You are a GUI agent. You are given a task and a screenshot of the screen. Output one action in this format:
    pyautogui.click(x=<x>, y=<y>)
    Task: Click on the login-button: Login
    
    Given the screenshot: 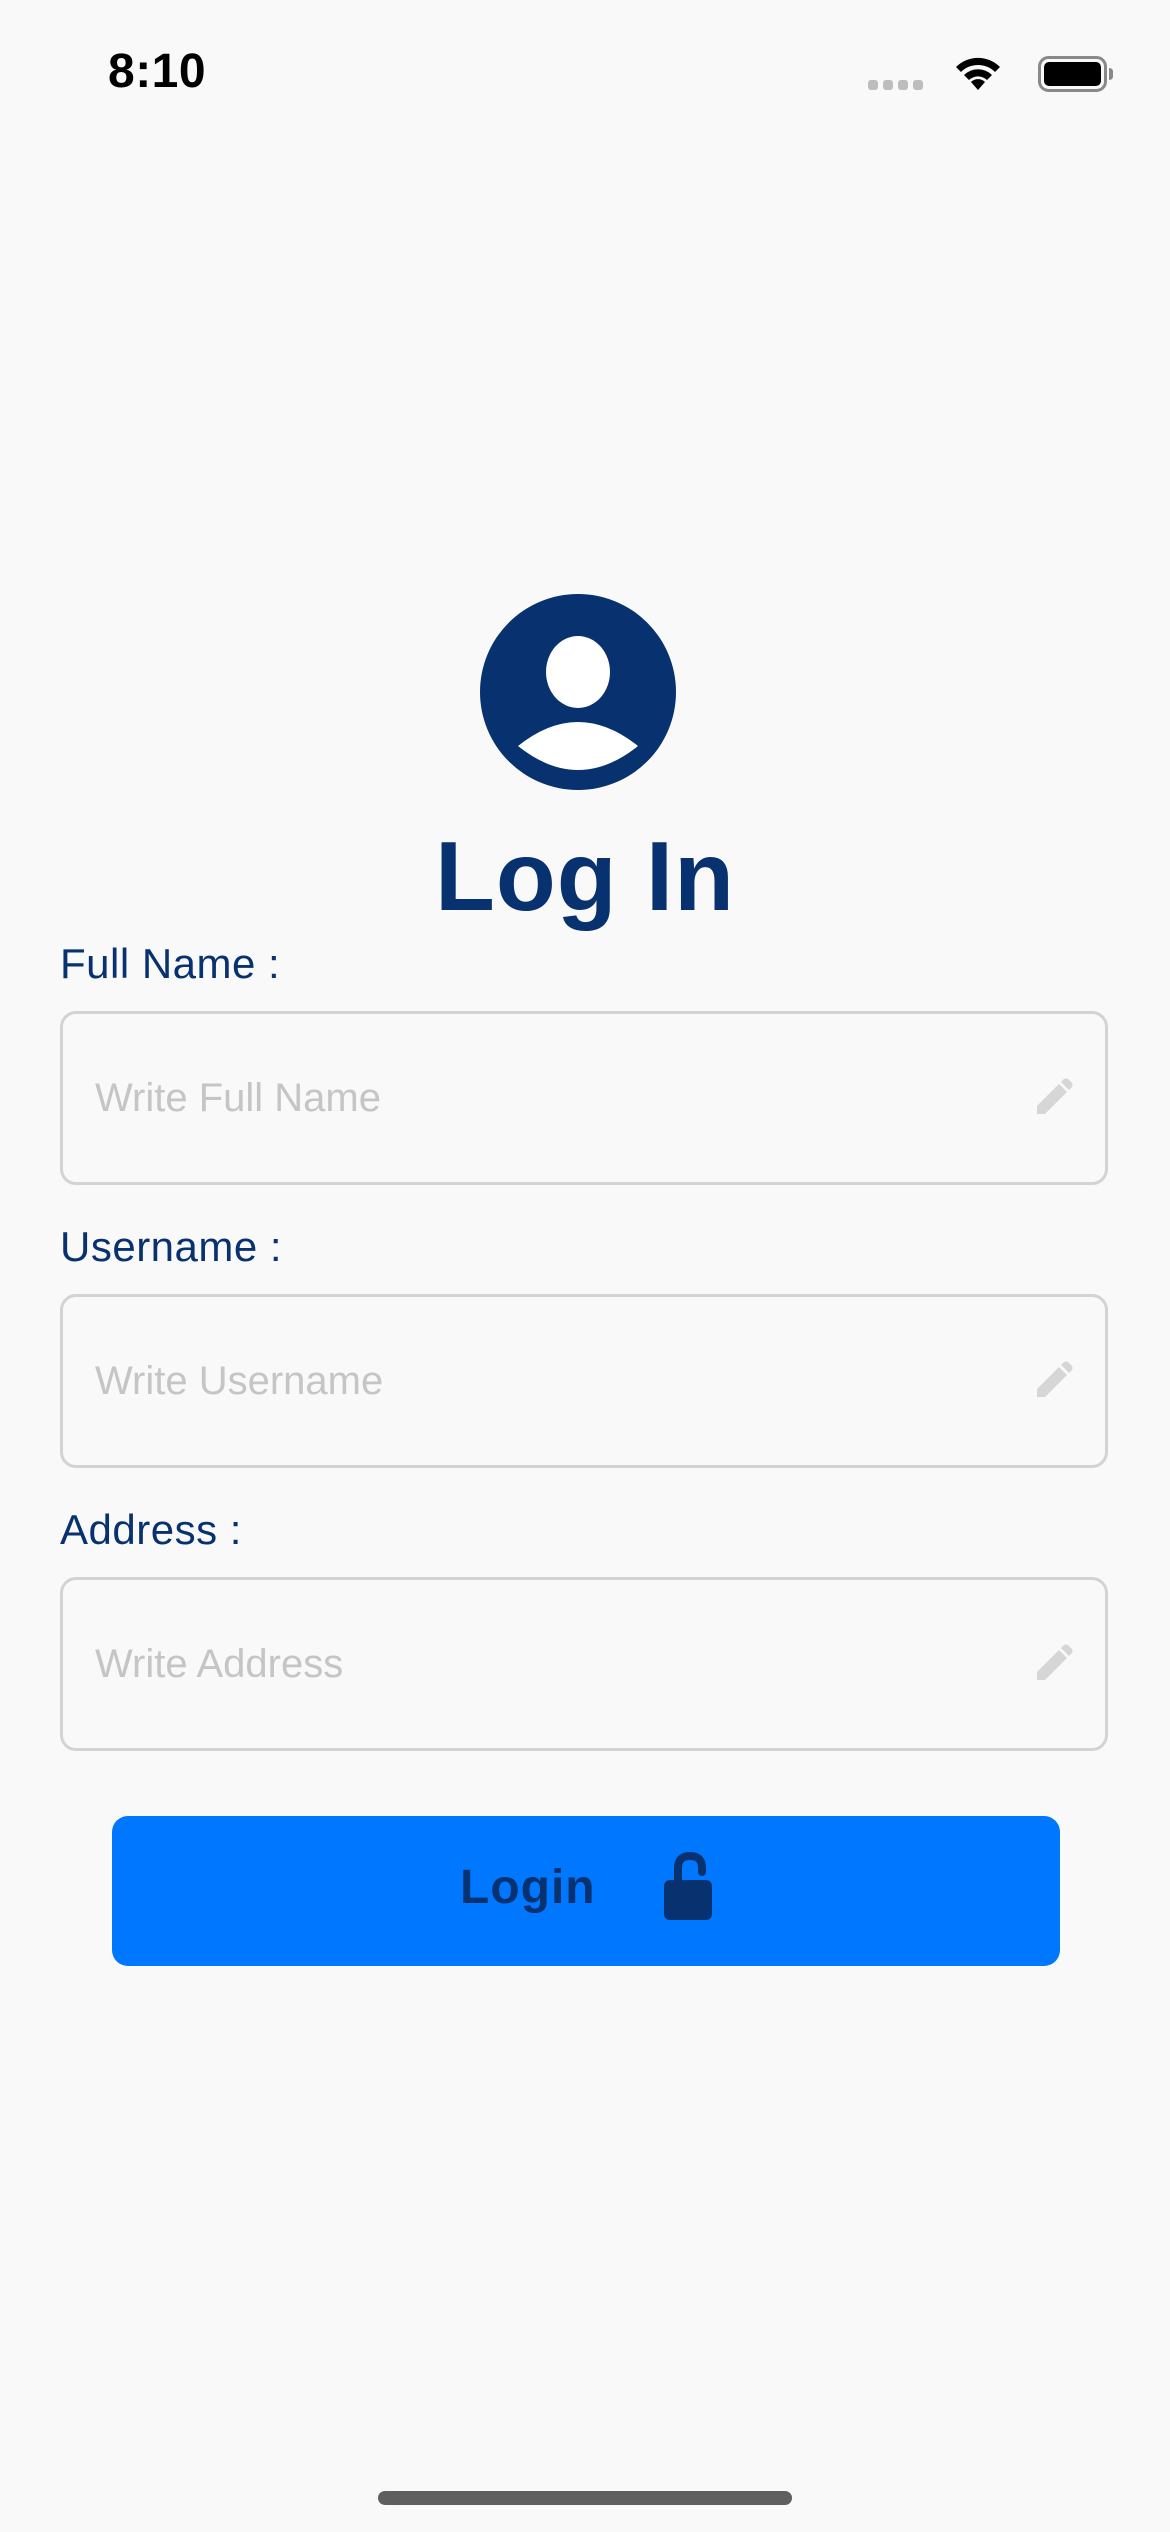 What is the action you would take?
    pyautogui.click(x=586, y=1891)
    